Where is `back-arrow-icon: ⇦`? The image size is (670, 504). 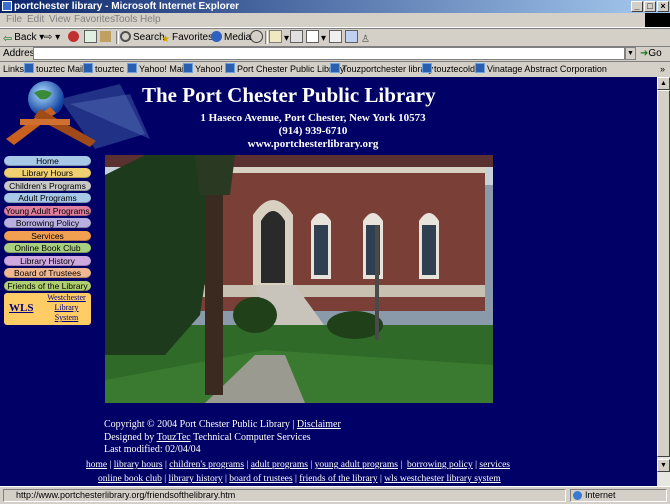 back-arrow-icon: ⇦ is located at coordinates (8, 39).